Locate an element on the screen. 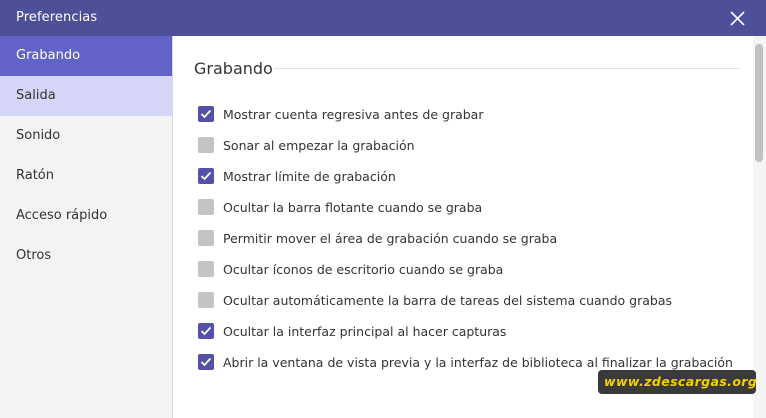 The image size is (766, 418). sidebar-item-acceso-rapido: Acceso rápido is located at coordinates (86, 216).